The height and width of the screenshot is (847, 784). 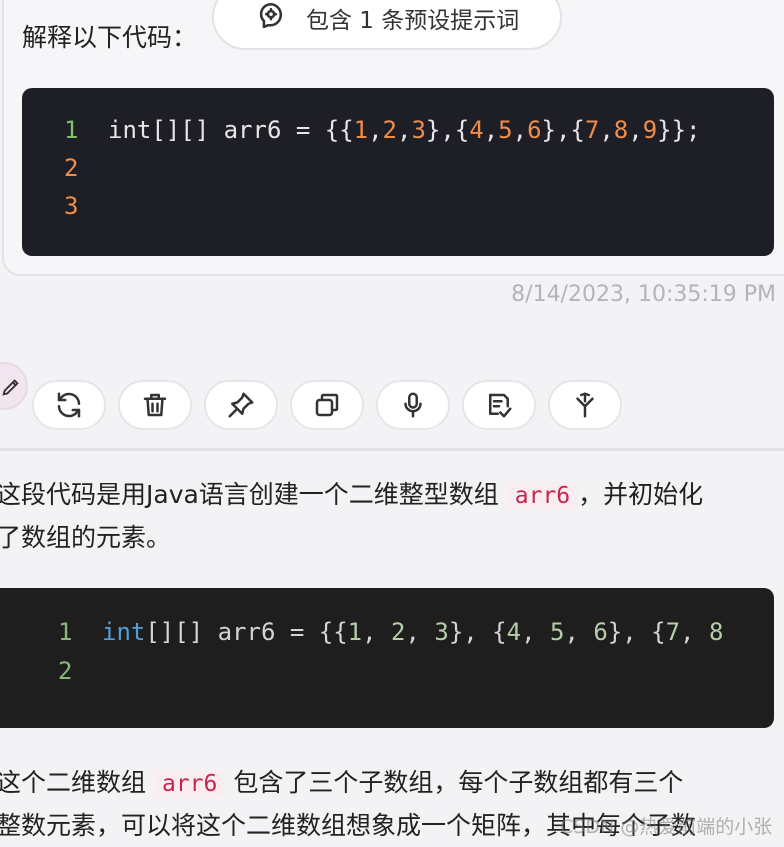 What do you see at coordinates (666, 827) in the screenshot?
I see `watermark: CSDN @热爱前端的小张` at bounding box center [666, 827].